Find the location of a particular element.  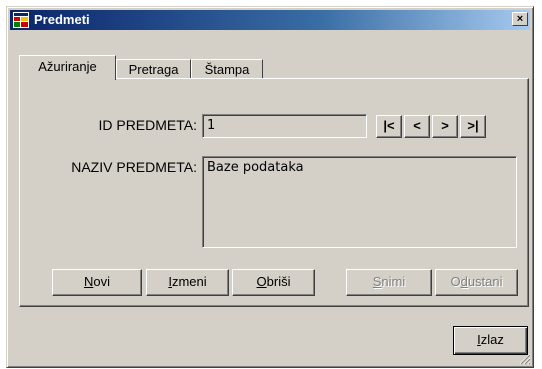

id-predmeta-label: ID PREDMETA: is located at coordinates (147, 125).